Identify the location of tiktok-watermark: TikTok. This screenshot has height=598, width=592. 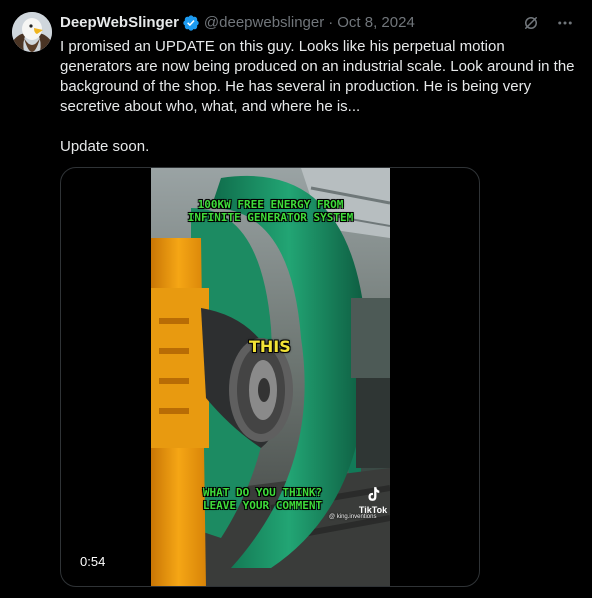
(372, 500).